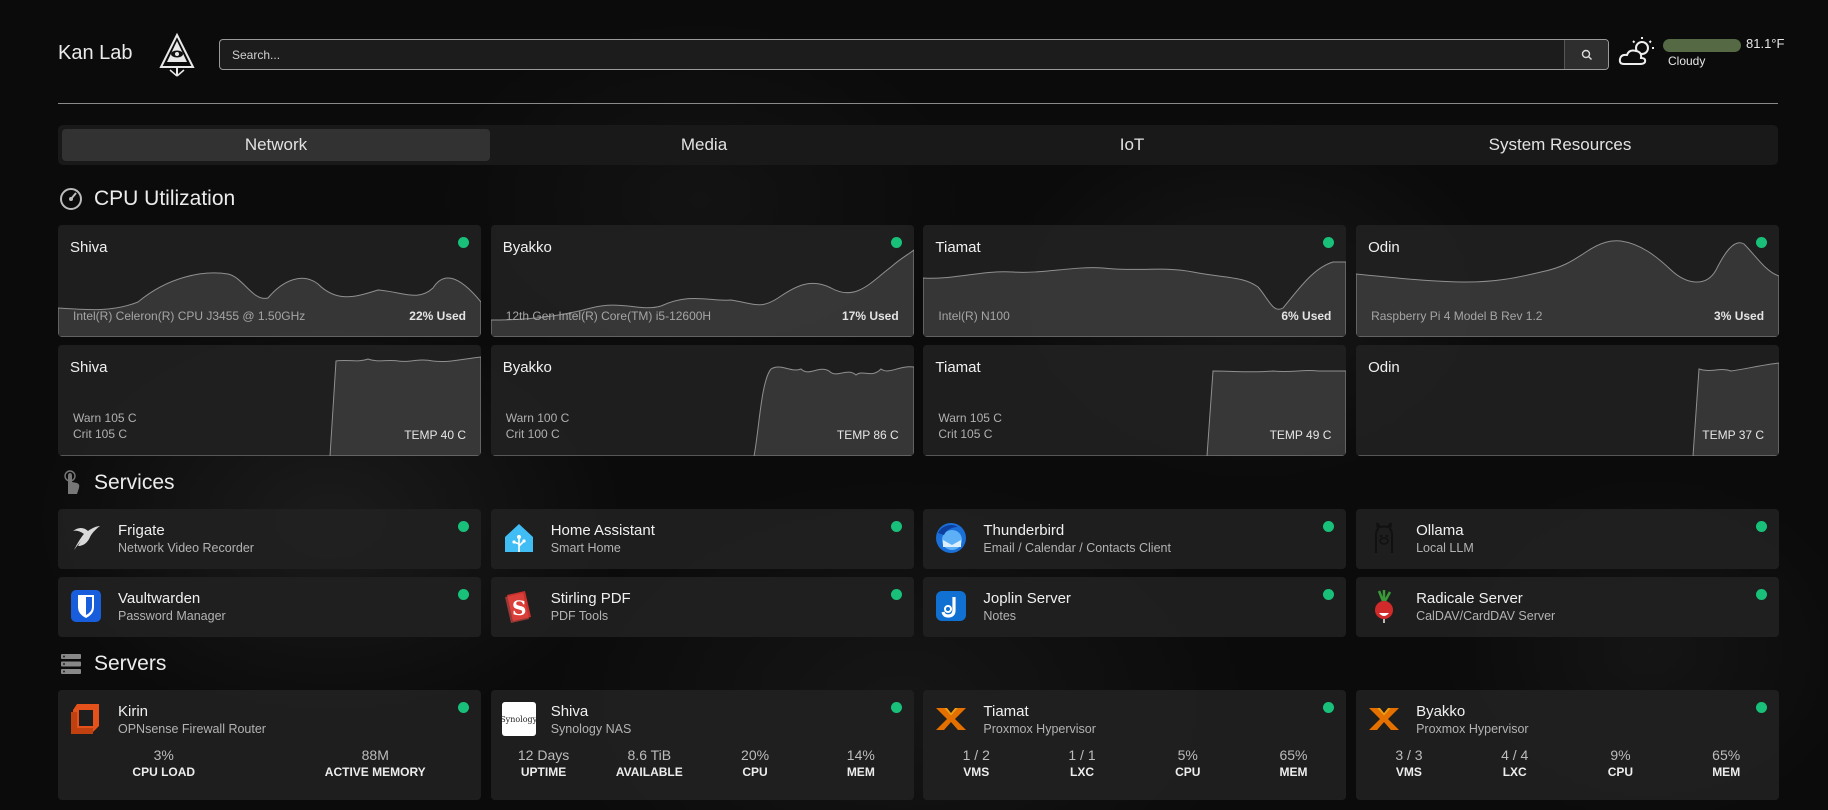  What do you see at coordinates (1135, 400) in the screenshot?
I see `temp-card-tiamat: Tiamat Warn 105 C Crit 105 C TEMP 49 C` at bounding box center [1135, 400].